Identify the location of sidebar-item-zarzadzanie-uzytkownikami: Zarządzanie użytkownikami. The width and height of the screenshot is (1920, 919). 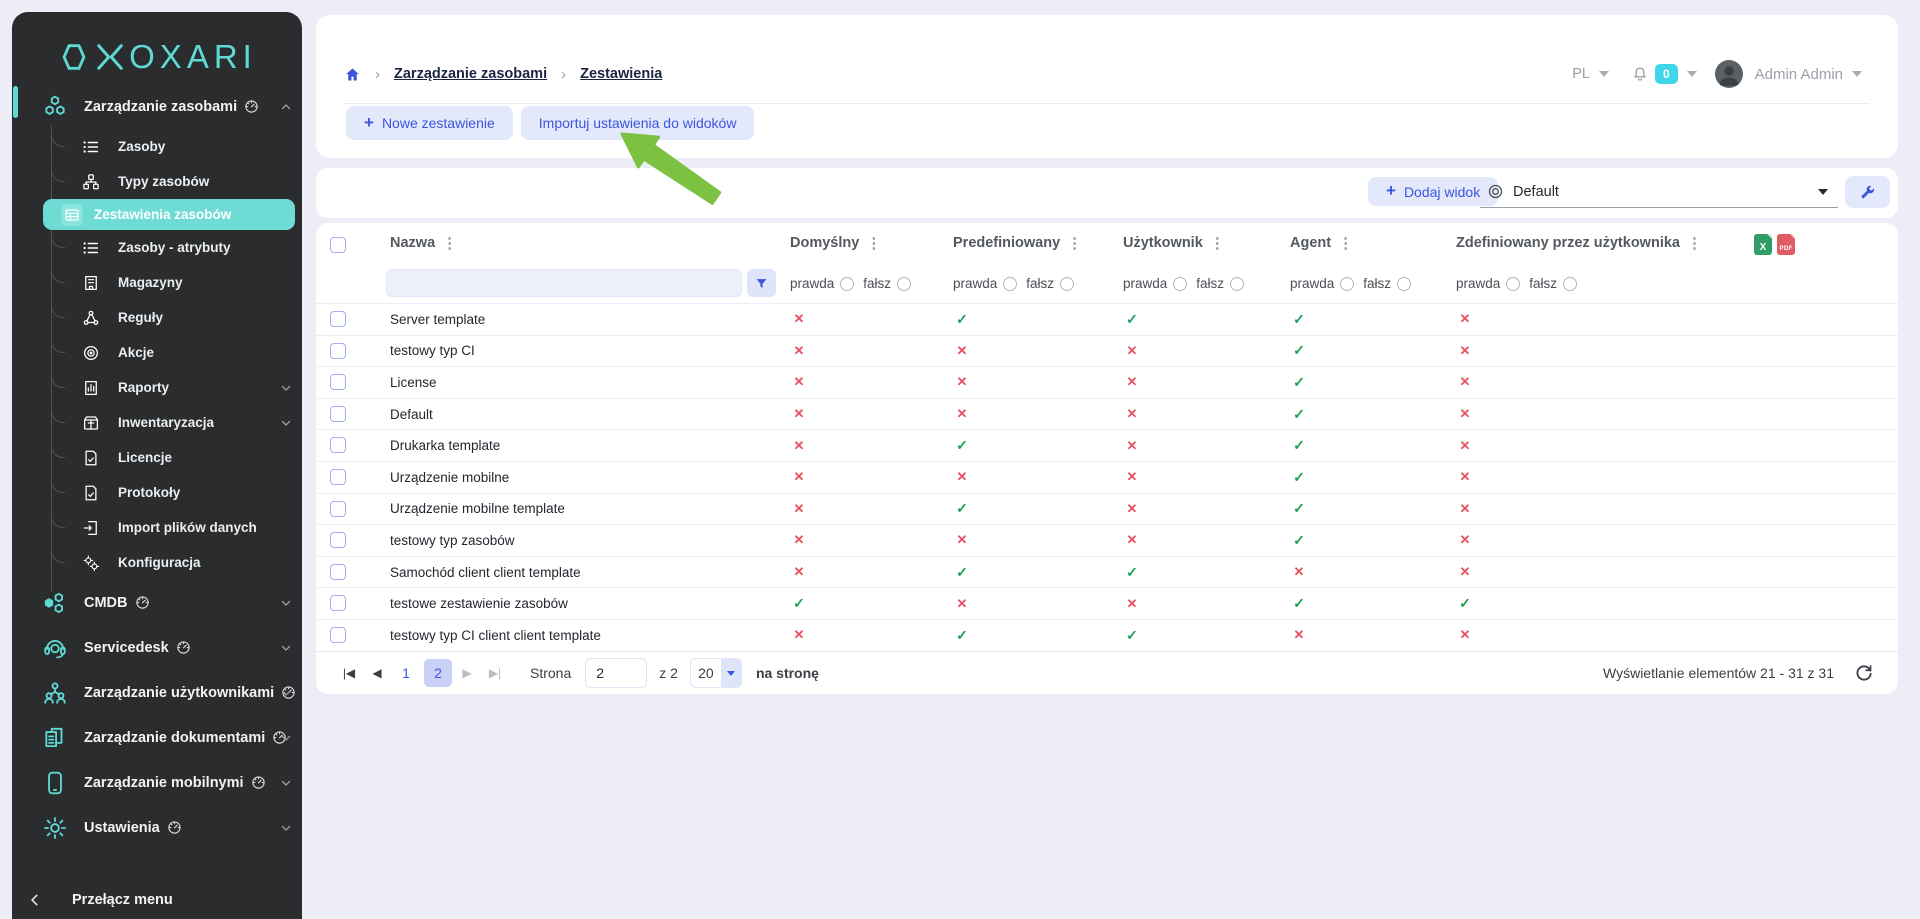
(157, 692).